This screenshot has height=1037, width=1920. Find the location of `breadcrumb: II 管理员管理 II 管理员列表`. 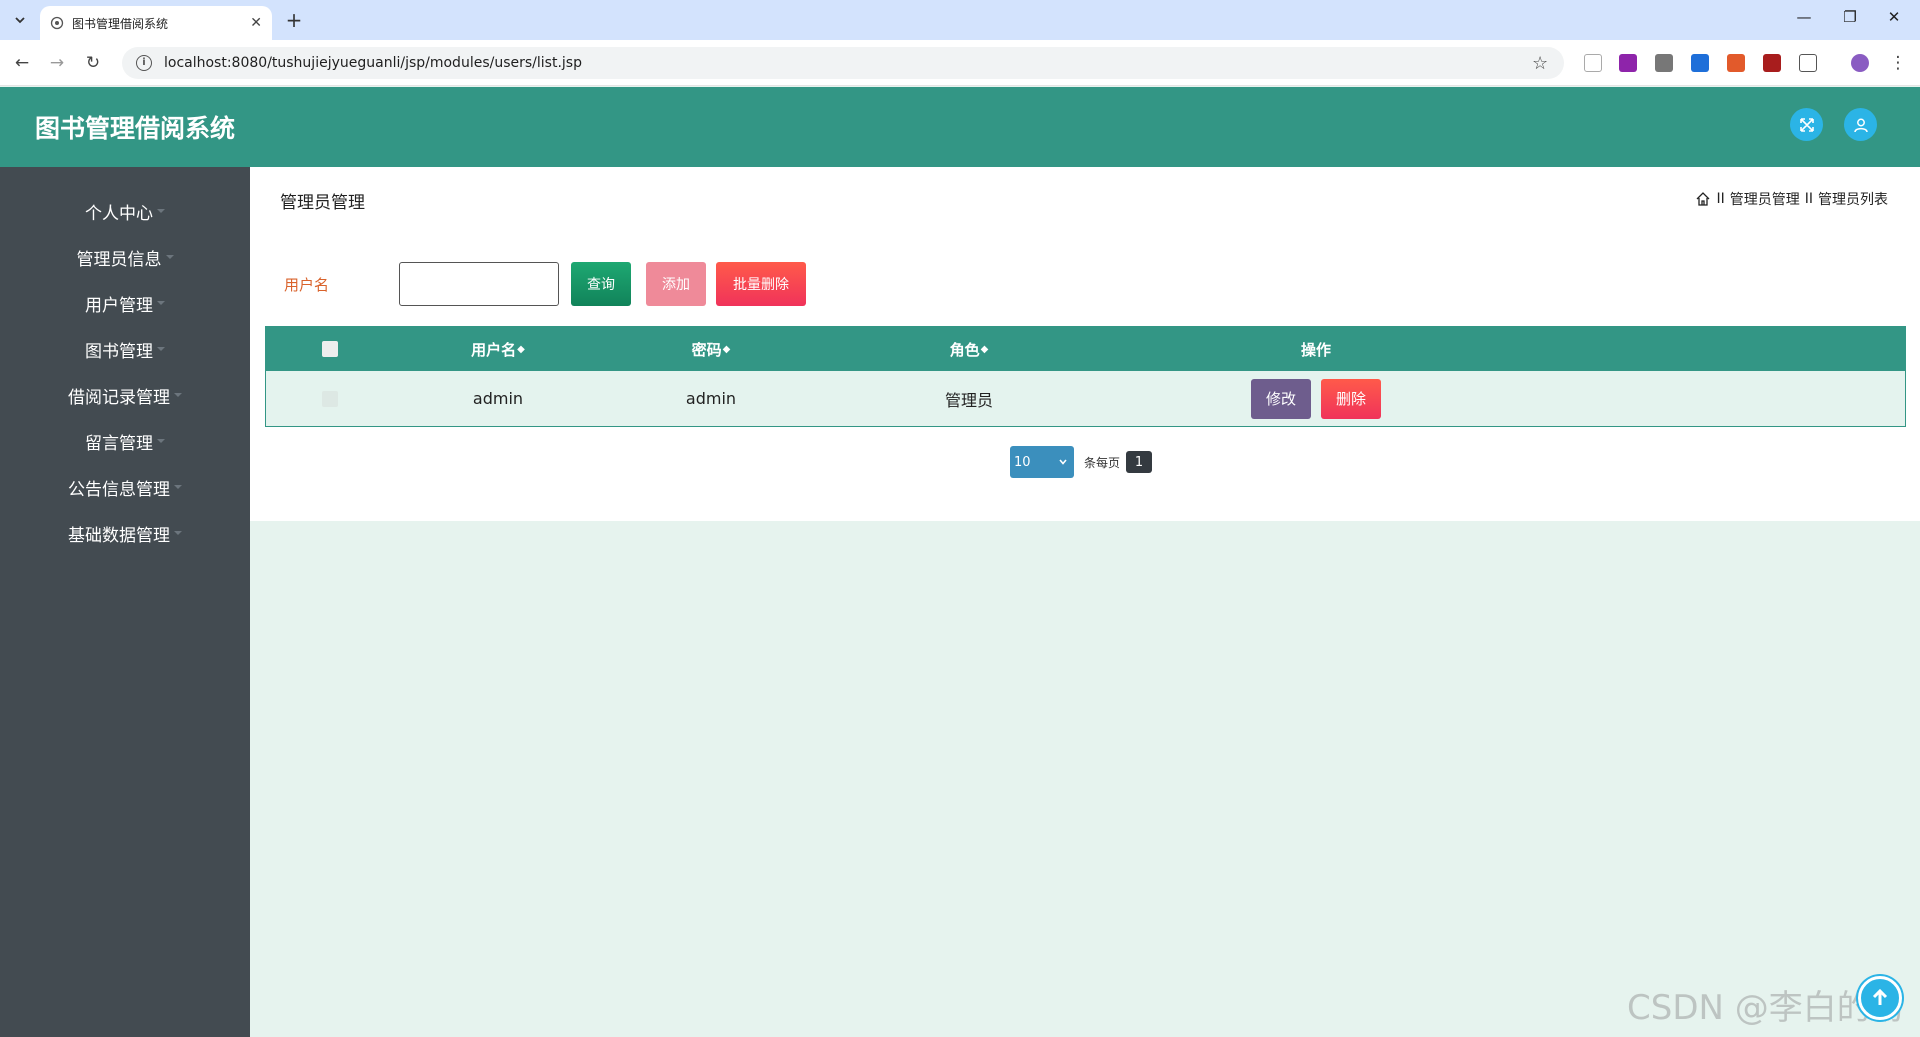

breadcrumb: II 管理员管理 II 管理员列表 is located at coordinates (1791, 199).